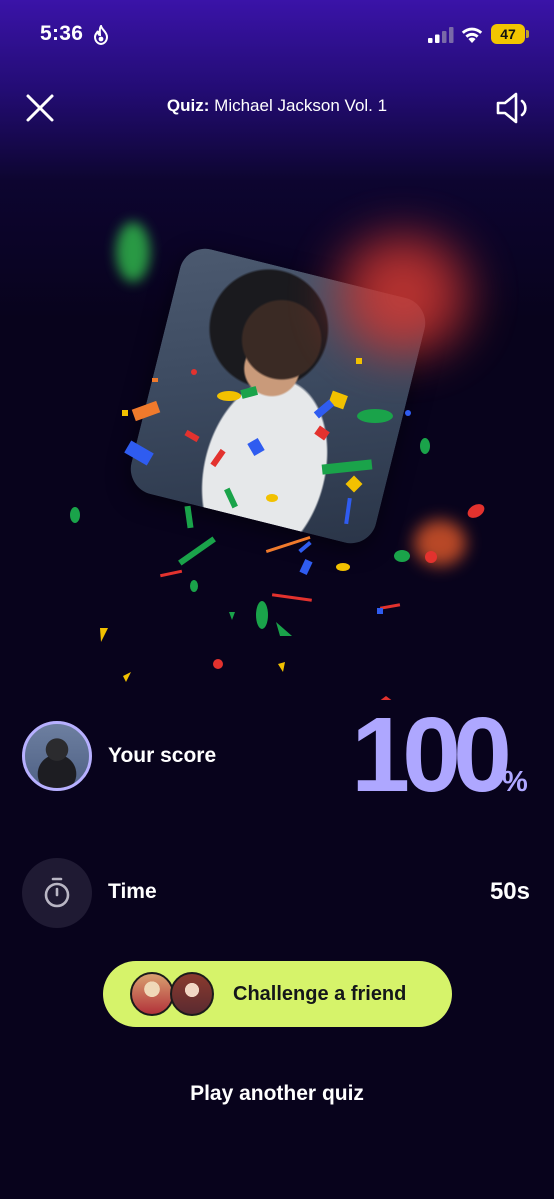 This screenshot has width=554, height=1199. What do you see at coordinates (133, 252) in the screenshot?
I see `confetti-blur-green` at bounding box center [133, 252].